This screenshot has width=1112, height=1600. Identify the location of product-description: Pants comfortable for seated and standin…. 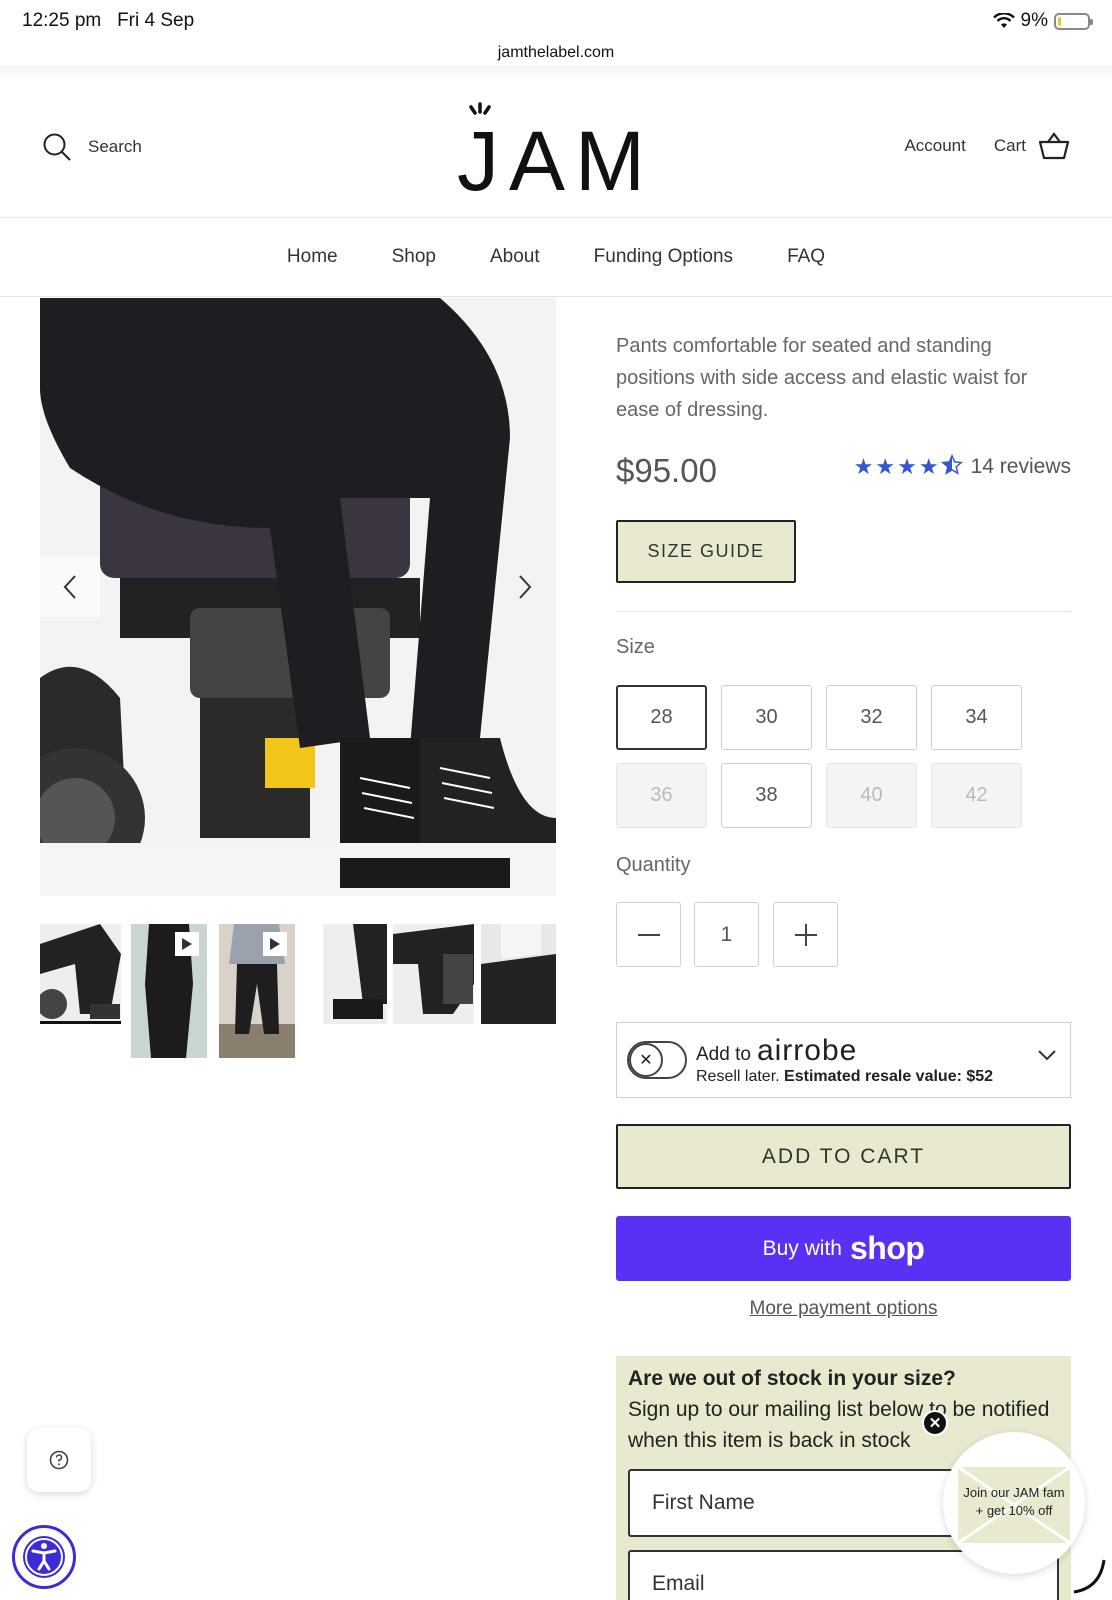
(822, 378).